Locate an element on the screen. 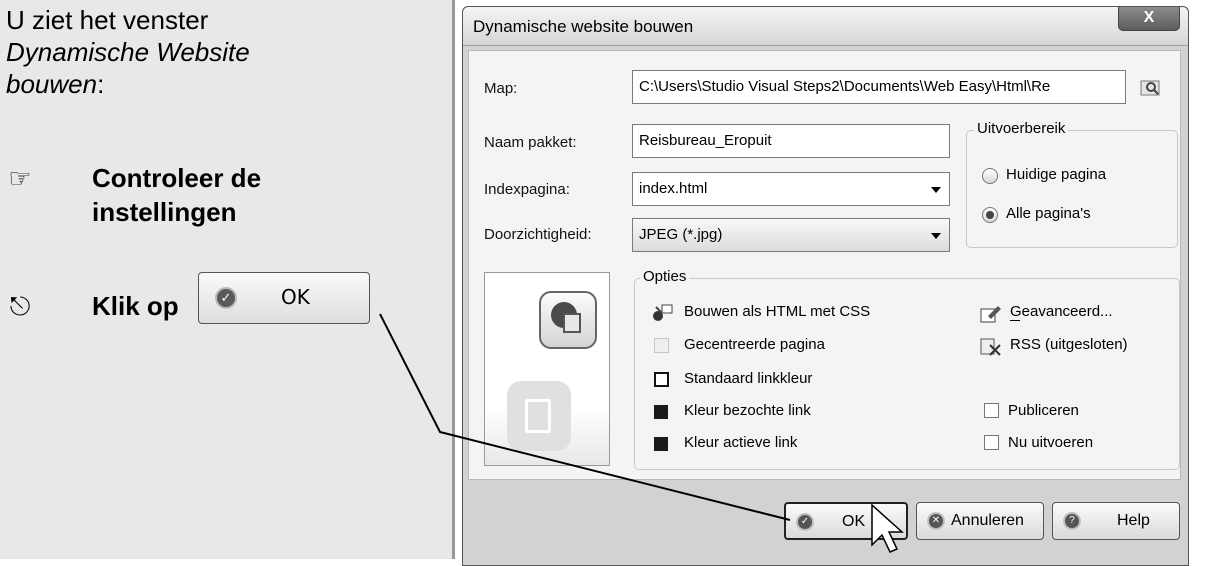 This screenshot has height=566, width=1225. pointer-line is located at coordinates (585, 417).